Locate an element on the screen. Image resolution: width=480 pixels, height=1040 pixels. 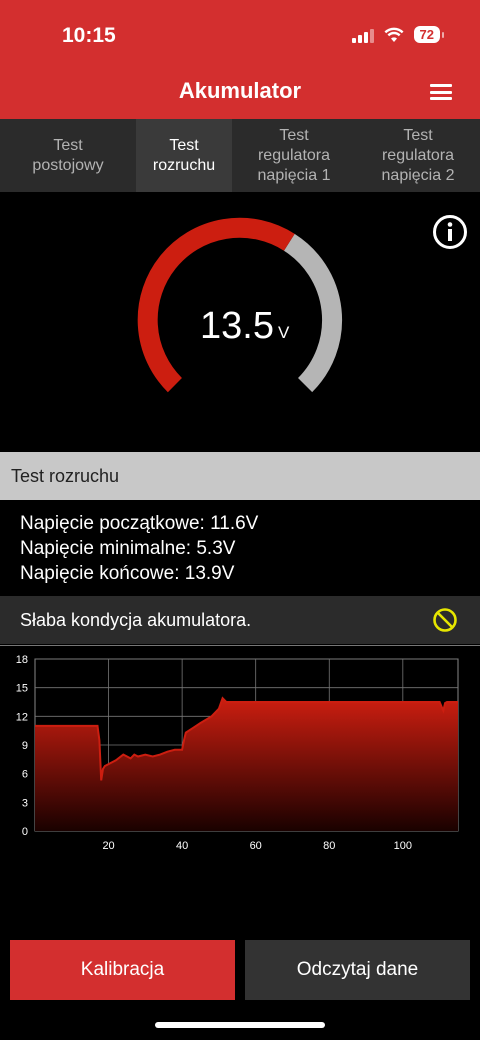
cellular-signal-icon is located at coordinates (362, 35).